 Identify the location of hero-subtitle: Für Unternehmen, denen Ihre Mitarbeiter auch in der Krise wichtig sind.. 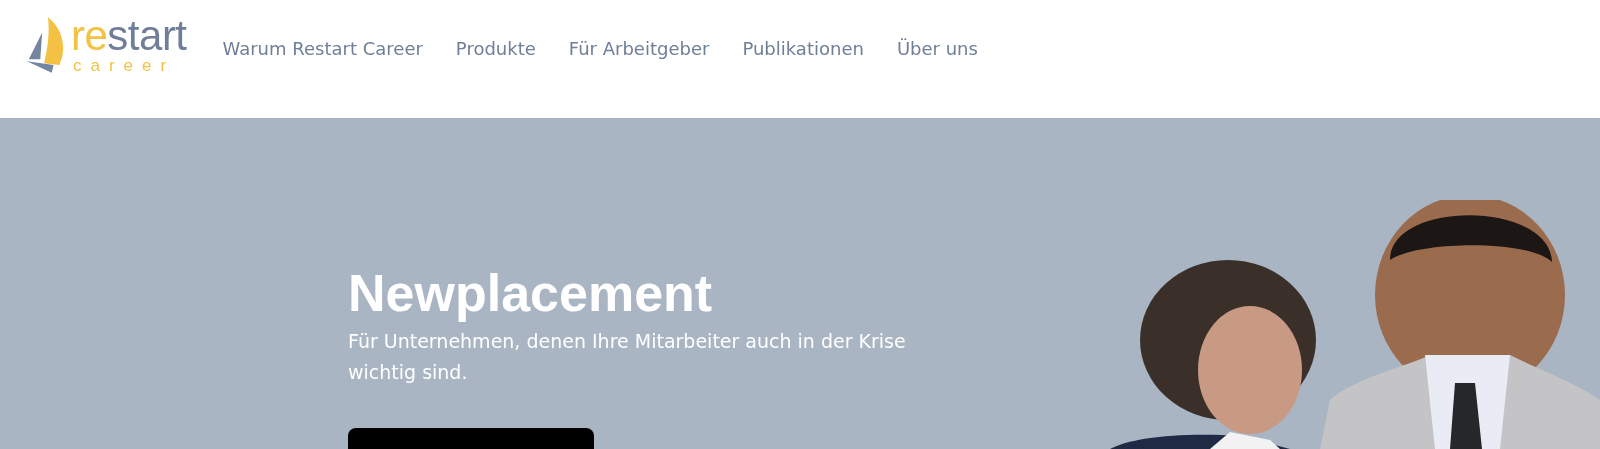
(627, 357).